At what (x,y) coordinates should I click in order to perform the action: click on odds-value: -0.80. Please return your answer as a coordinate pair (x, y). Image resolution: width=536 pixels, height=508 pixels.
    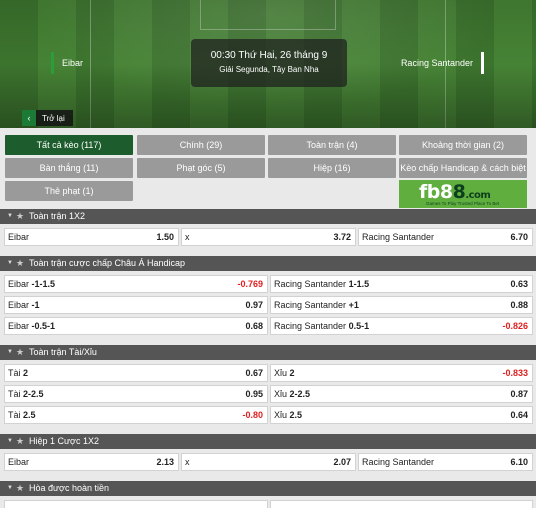
    Looking at the image, I should click on (252, 415).